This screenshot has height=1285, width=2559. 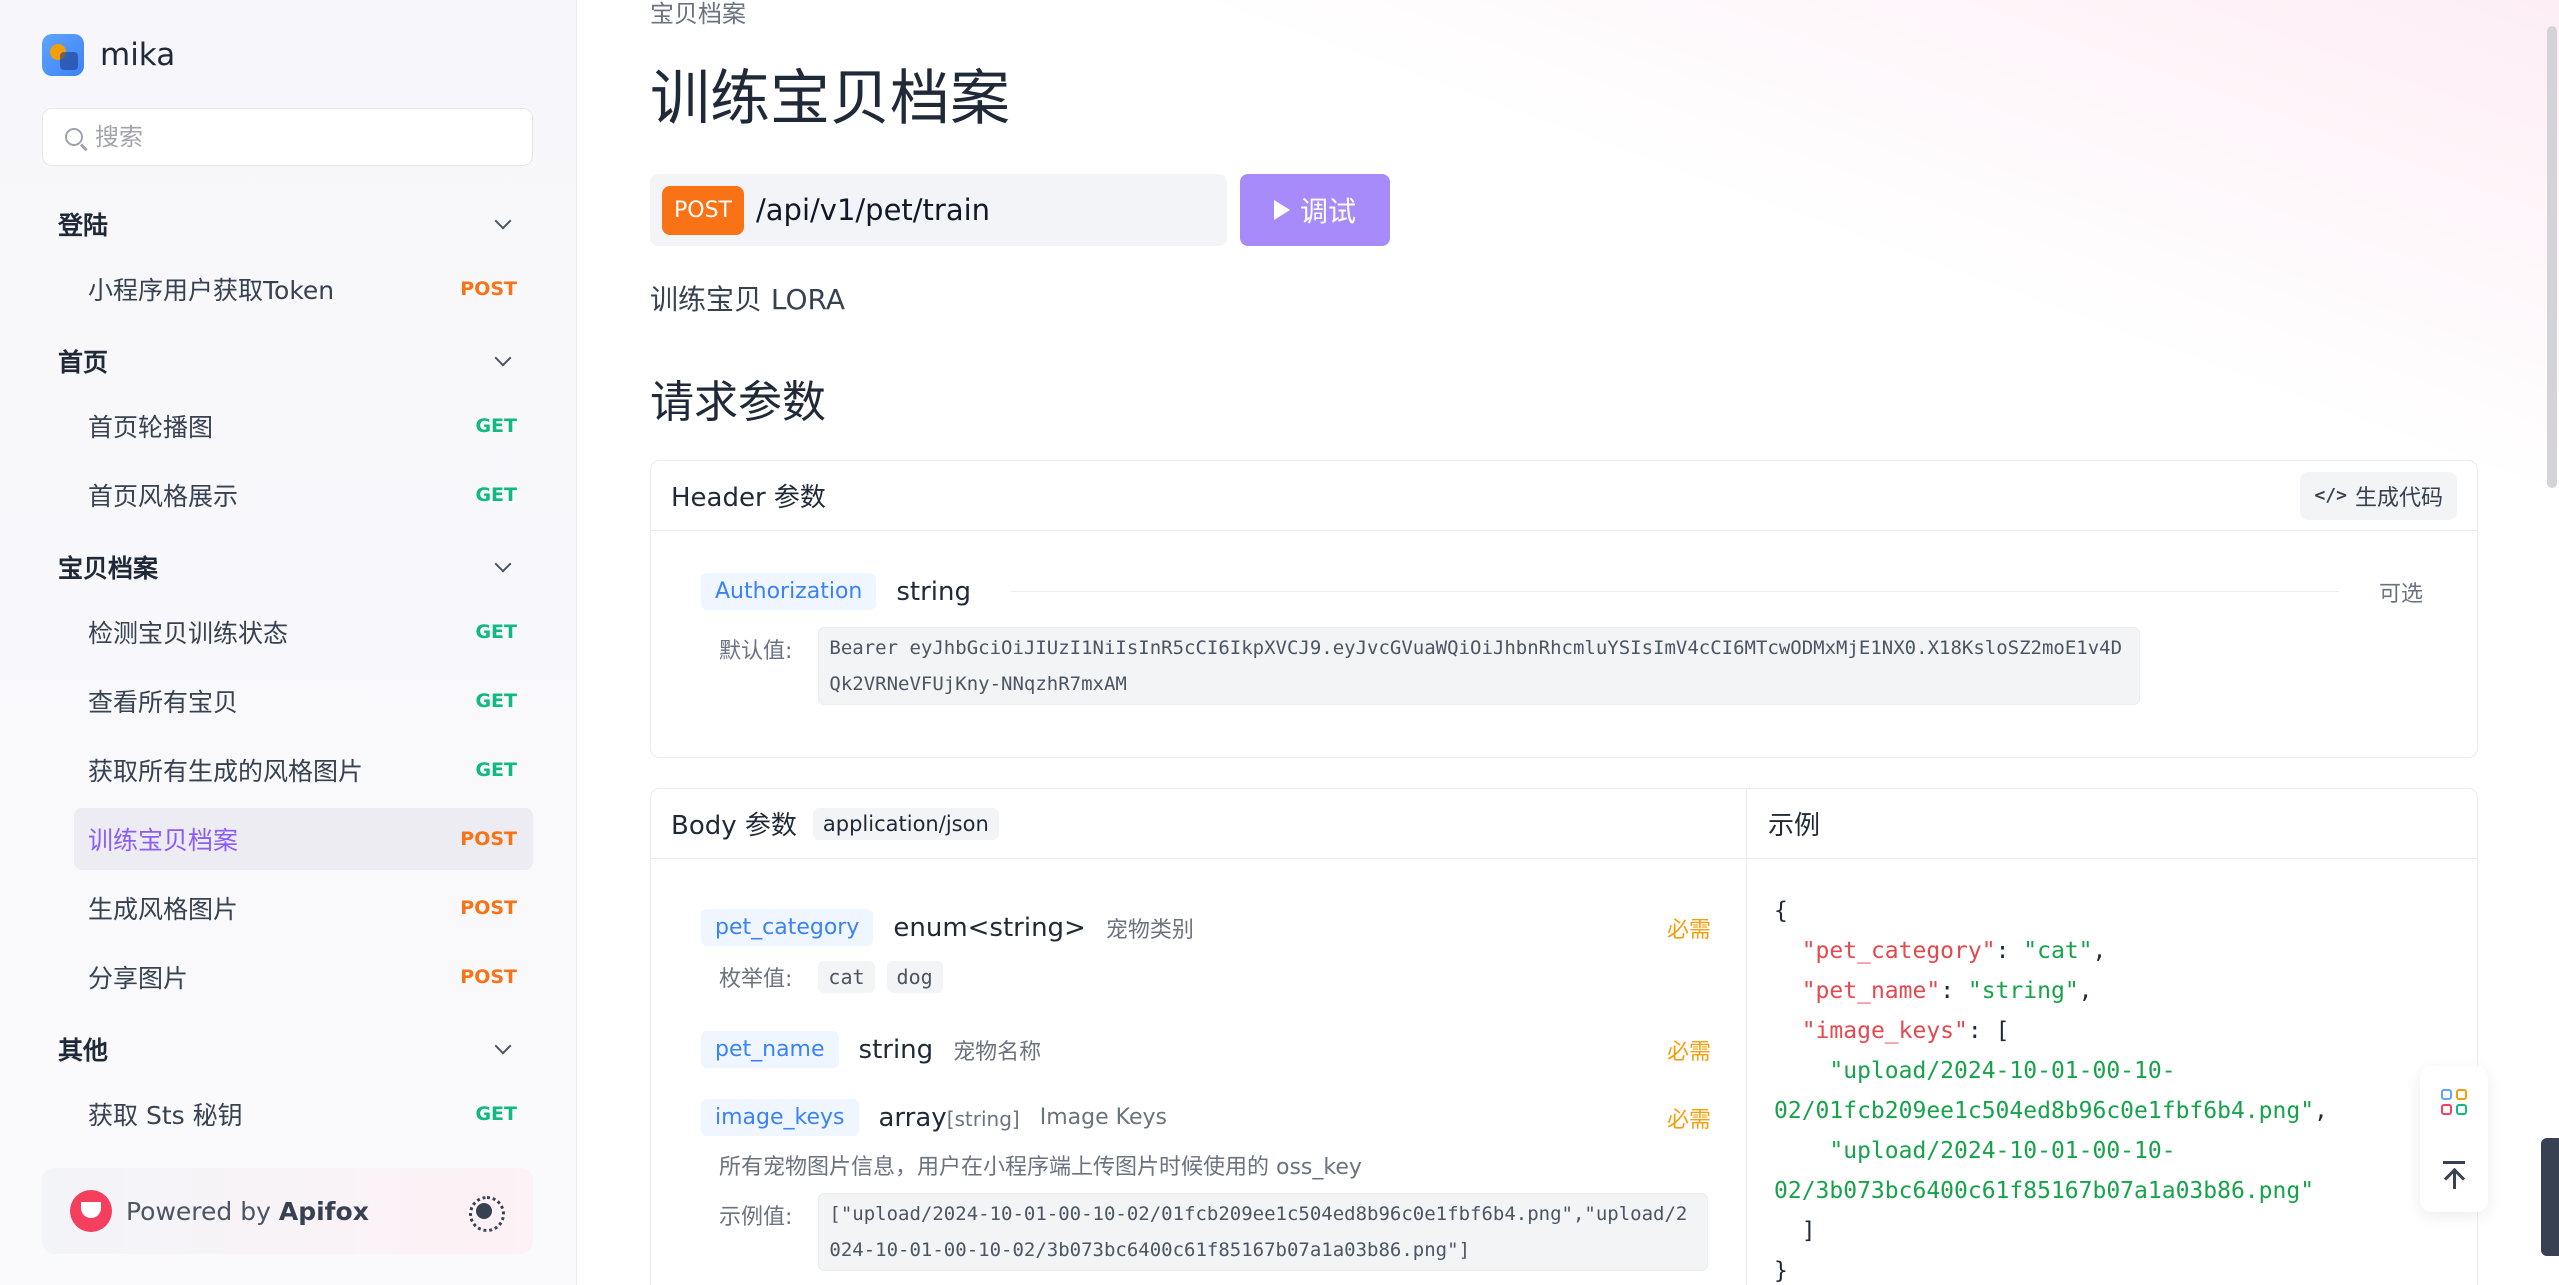 I want to click on json-line: }, so click(x=1781, y=1271).